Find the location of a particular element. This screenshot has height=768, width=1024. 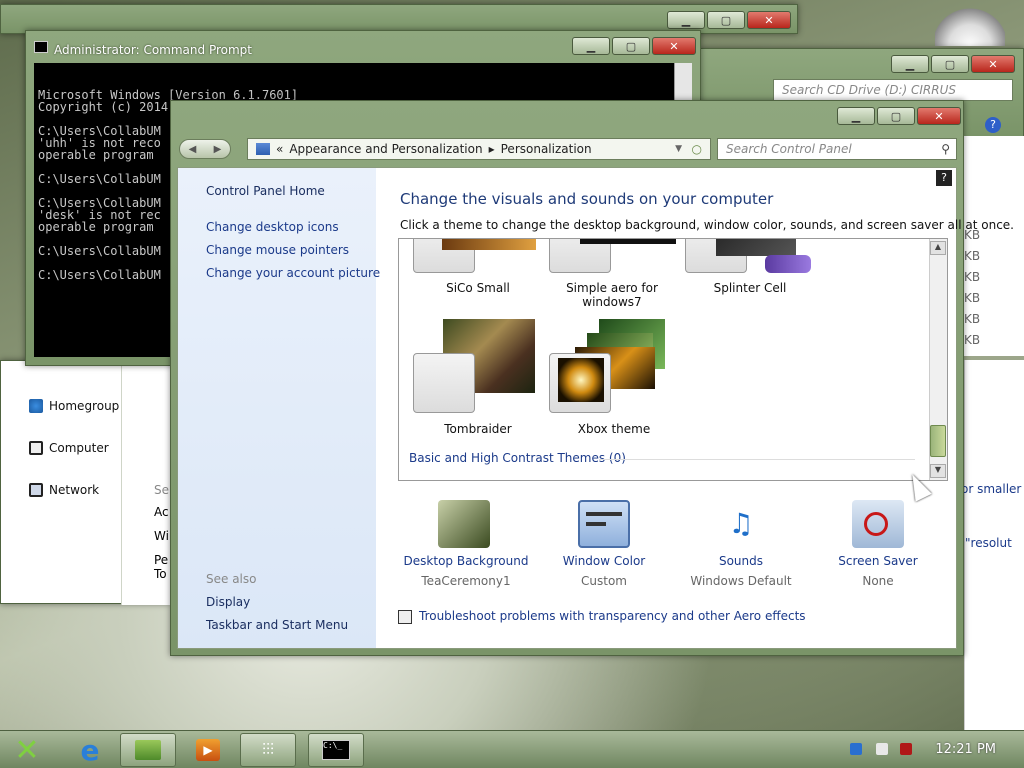

breadcrumb-current: Personalization is located at coordinates (546, 149).